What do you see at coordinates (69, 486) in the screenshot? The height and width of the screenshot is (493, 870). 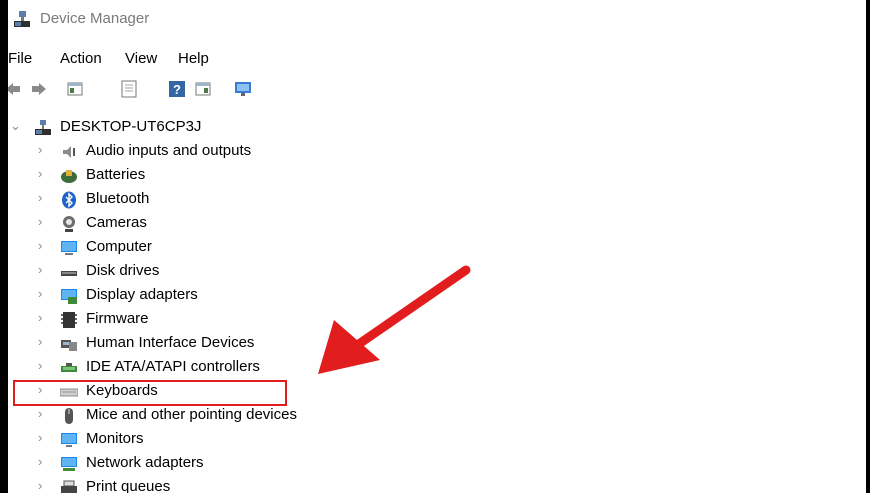 I see `printer-icon` at bounding box center [69, 486].